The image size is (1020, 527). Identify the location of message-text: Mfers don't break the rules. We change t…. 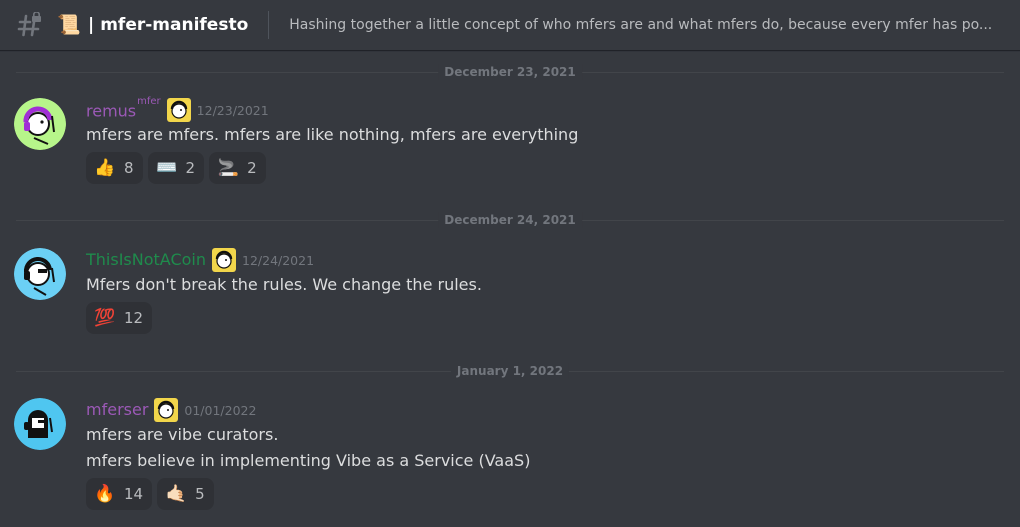
(284, 284).